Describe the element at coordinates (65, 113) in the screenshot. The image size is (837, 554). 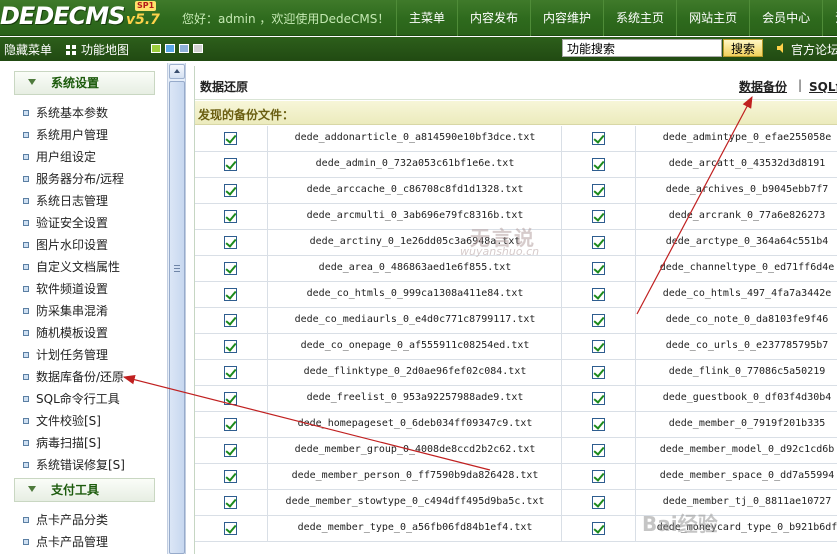
I see `sidebar-item: 系统基本参数` at that location.